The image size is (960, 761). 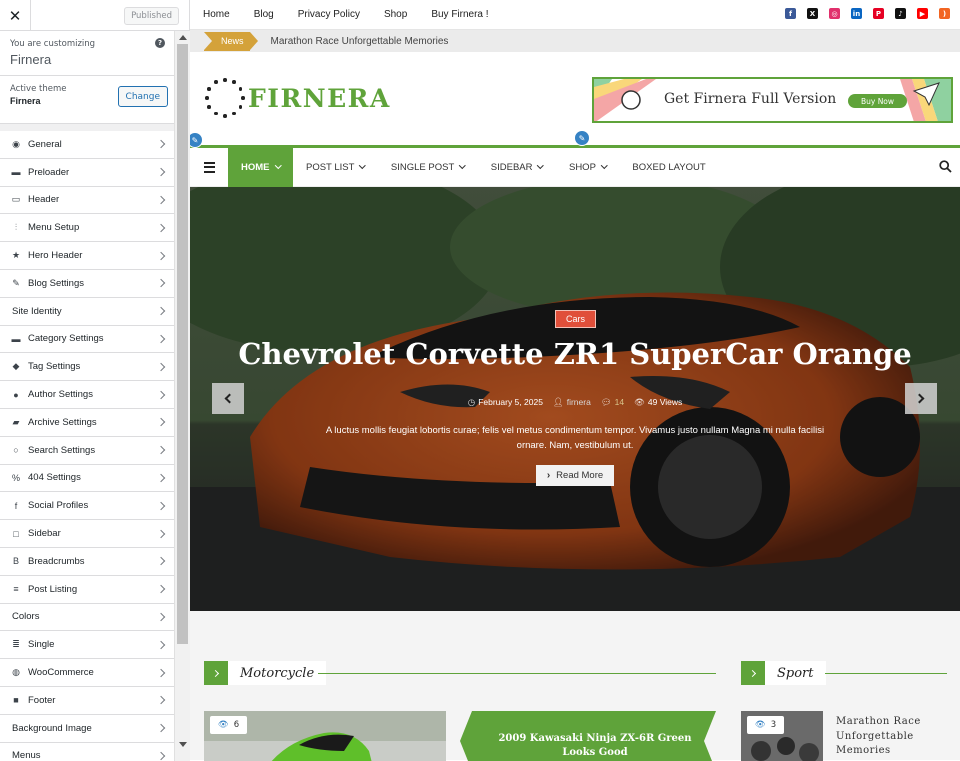 What do you see at coordinates (87, 478) in the screenshot?
I see `section-404-settings: % 404 Settings` at bounding box center [87, 478].